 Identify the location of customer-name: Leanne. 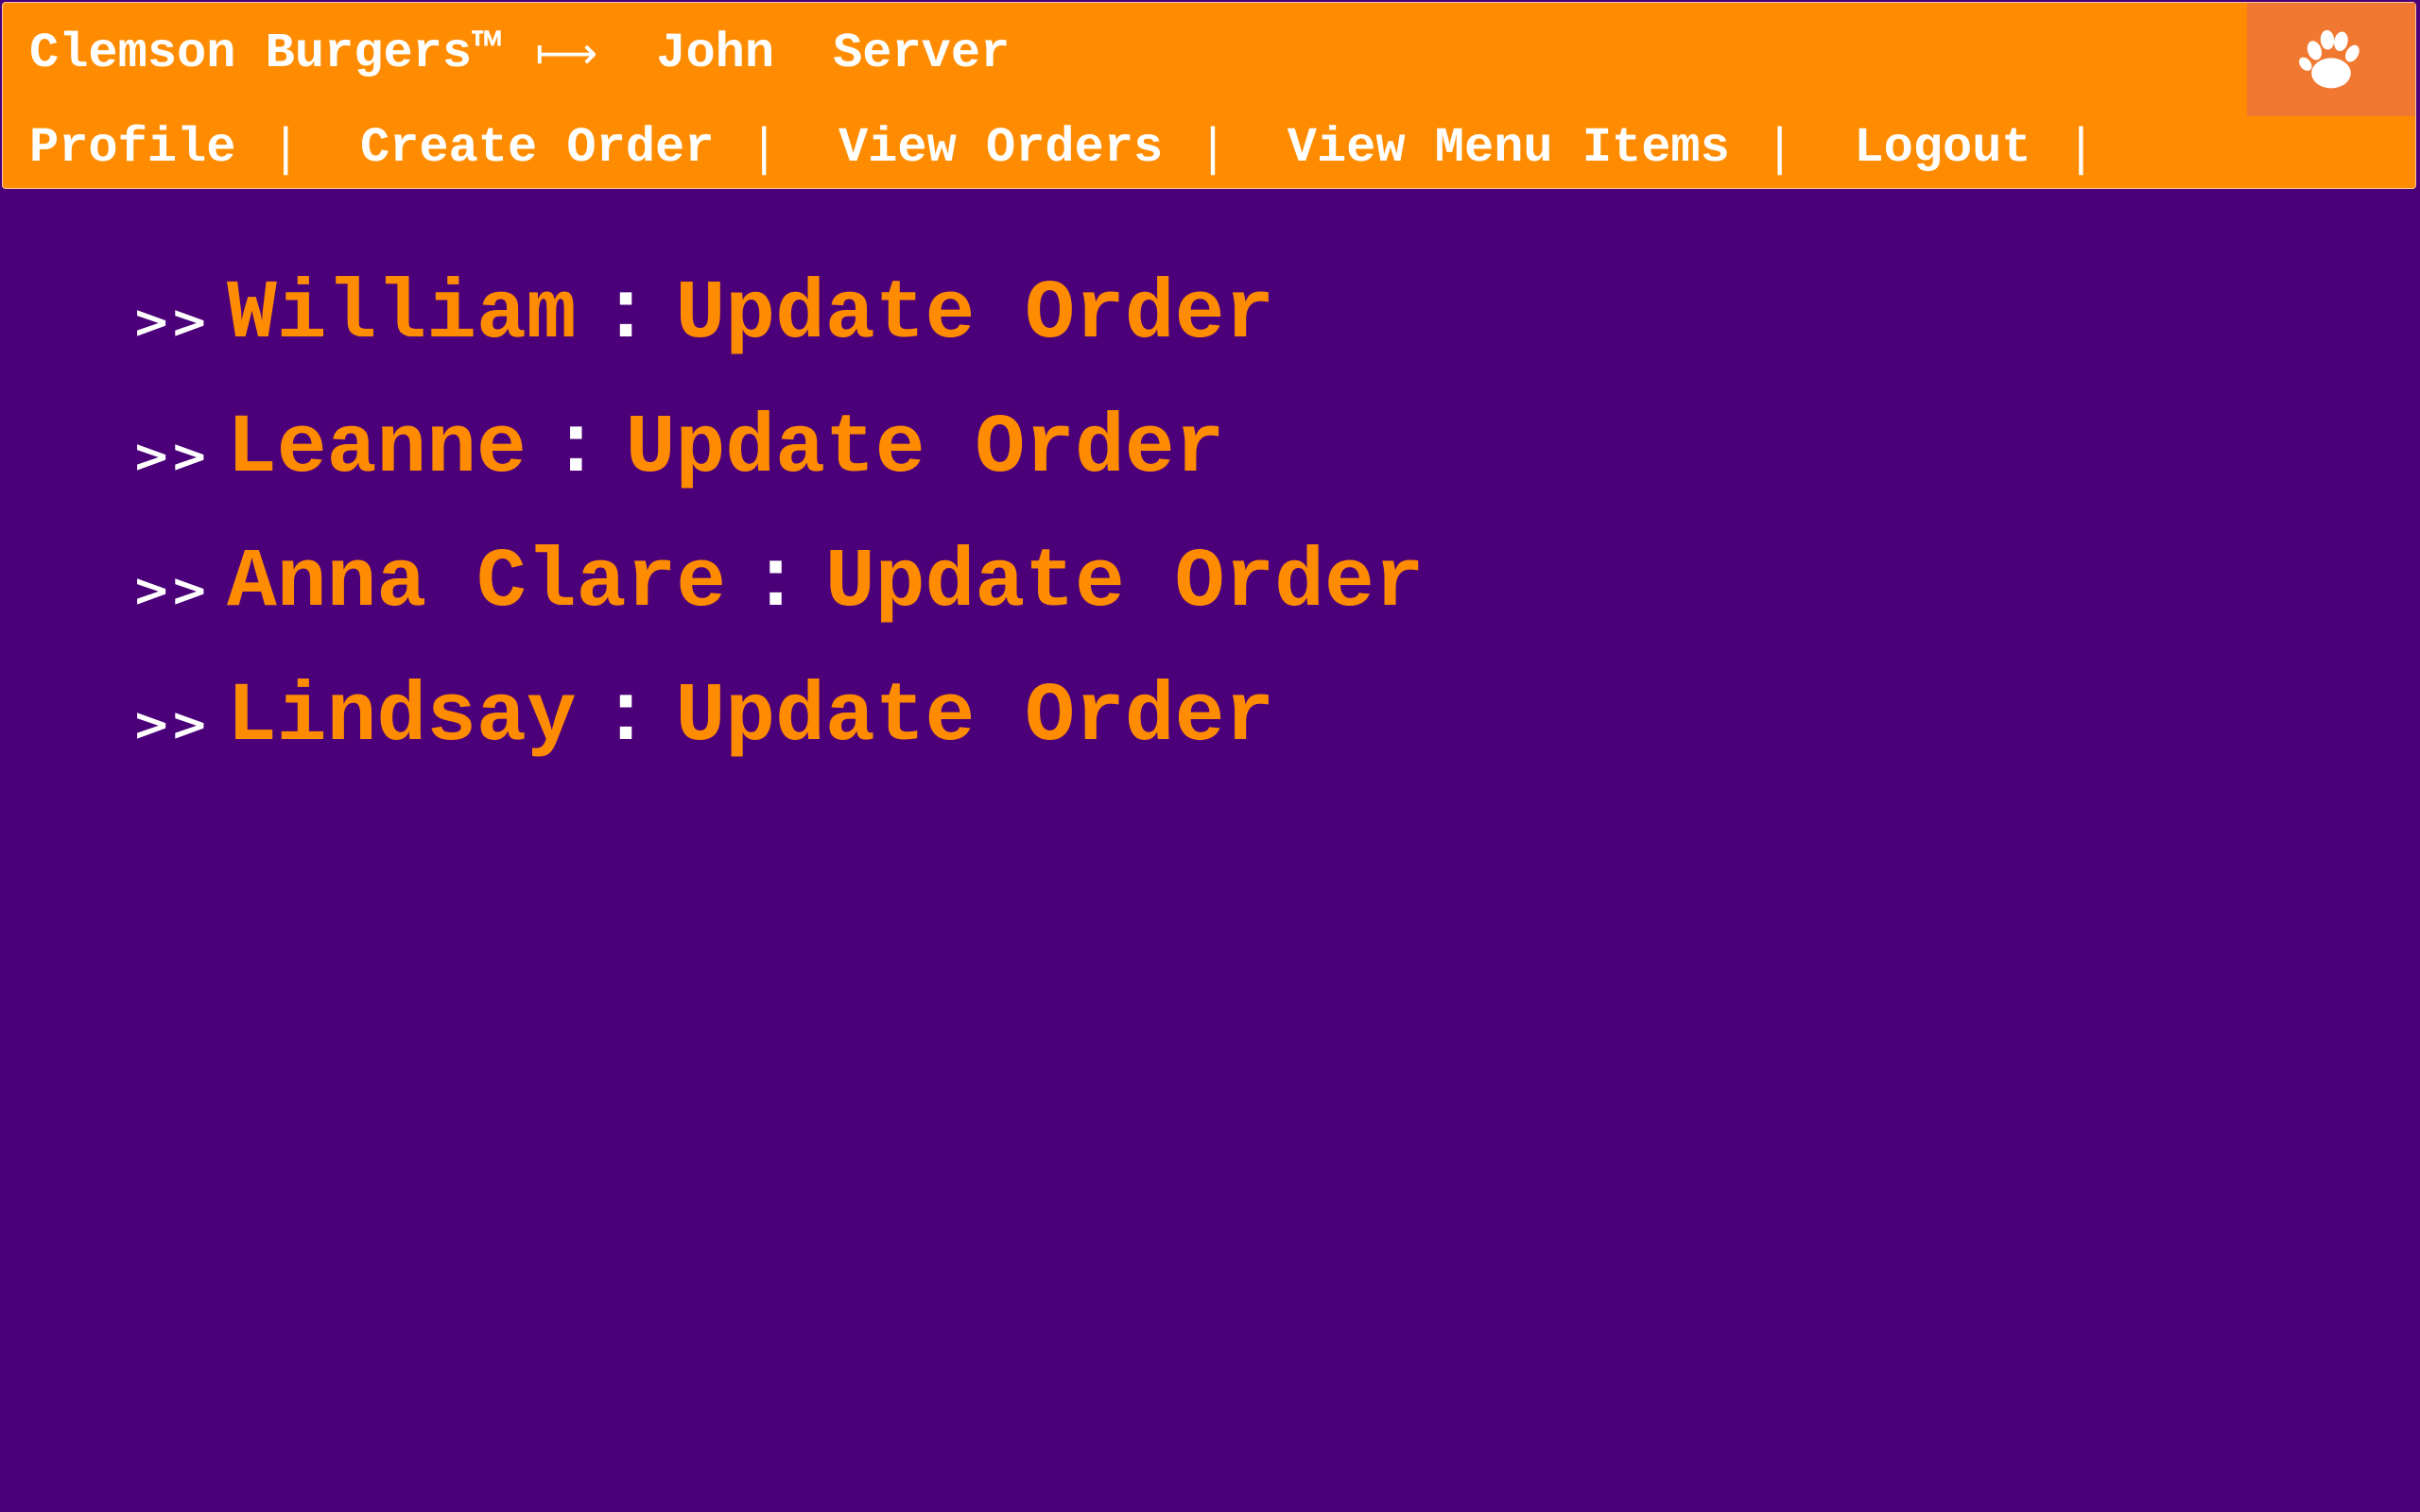
(377, 449).